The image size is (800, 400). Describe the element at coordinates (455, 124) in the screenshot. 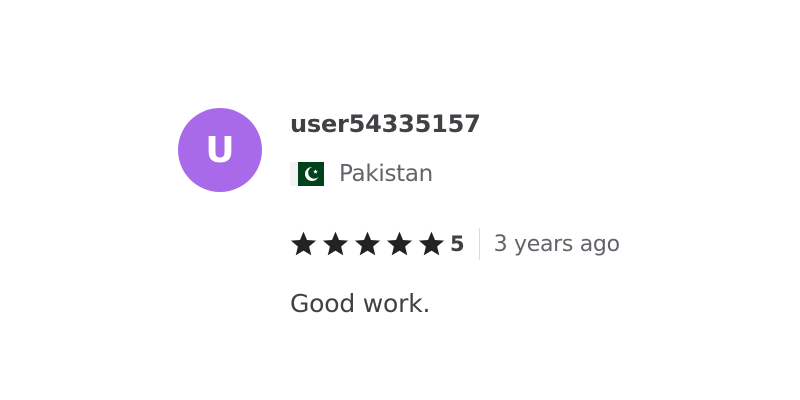

I see `username: user54335157` at that location.